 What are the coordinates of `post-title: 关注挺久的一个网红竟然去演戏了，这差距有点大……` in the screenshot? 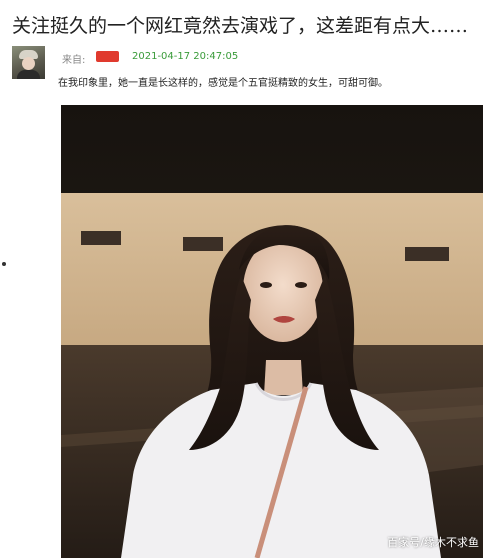 It's located at (240, 26).